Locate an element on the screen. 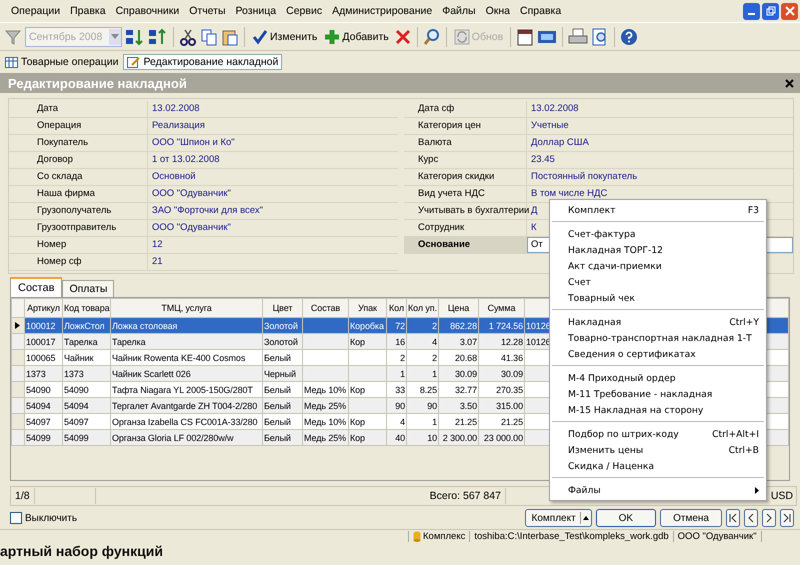 The width and height of the screenshot is (800, 565). table-cell: 315.00 is located at coordinates (509, 405).